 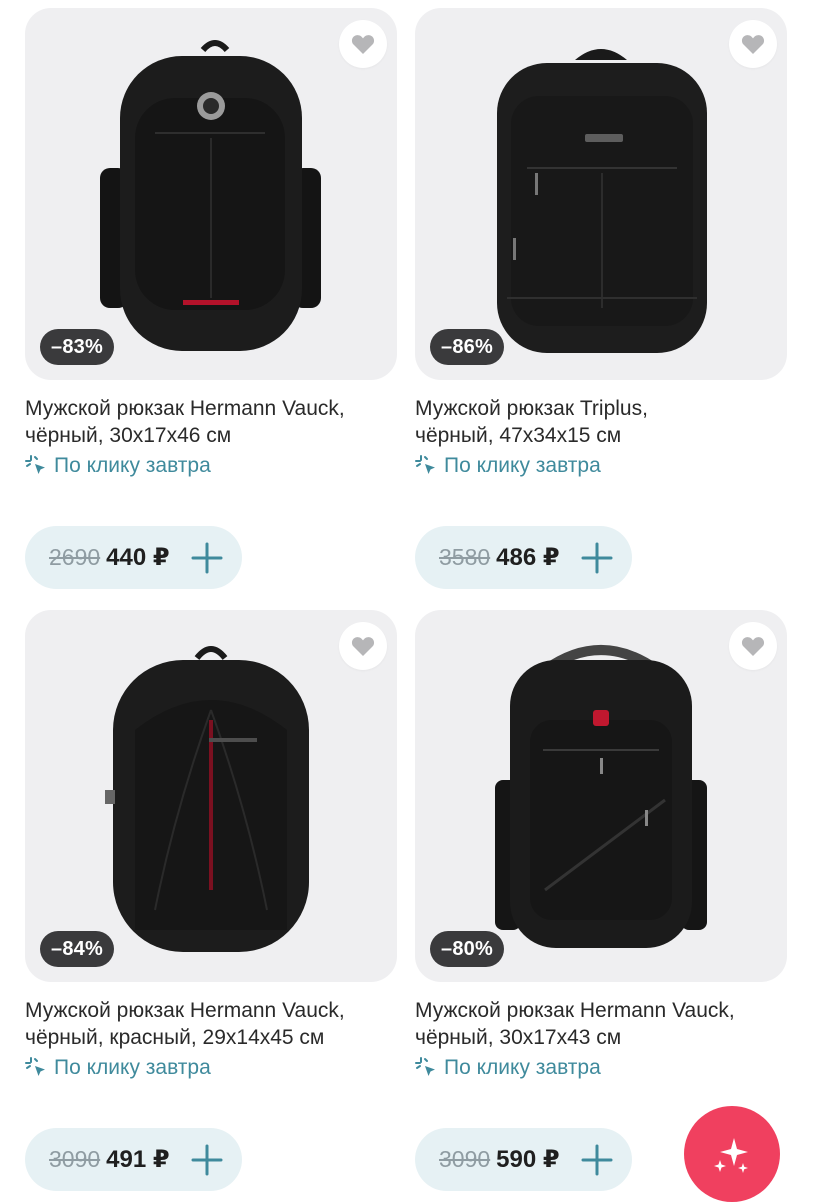 I want to click on discount-badge: –80%, so click(x=467, y=949).